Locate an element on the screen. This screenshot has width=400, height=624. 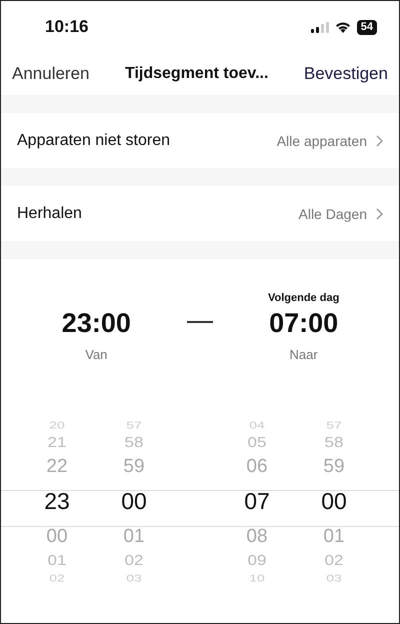
battery-indicator: 54 is located at coordinates (366, 27).